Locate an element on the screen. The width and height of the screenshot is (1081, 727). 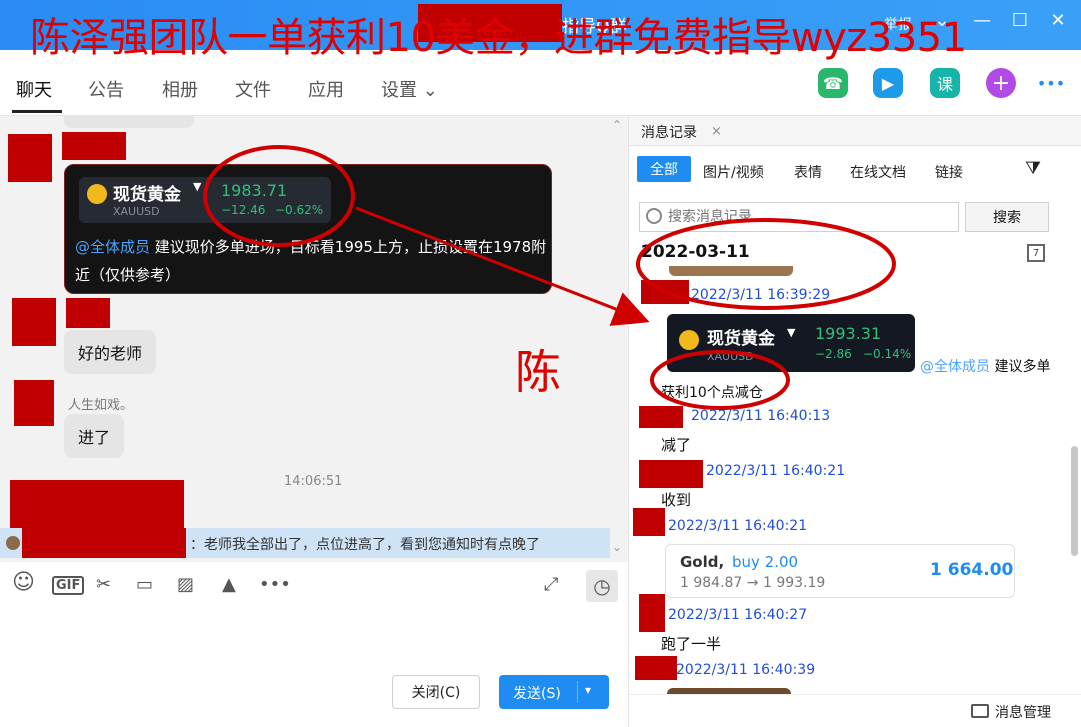
record-time: 2022/3/11 16:40:13 is located at coordinates (761, 416).